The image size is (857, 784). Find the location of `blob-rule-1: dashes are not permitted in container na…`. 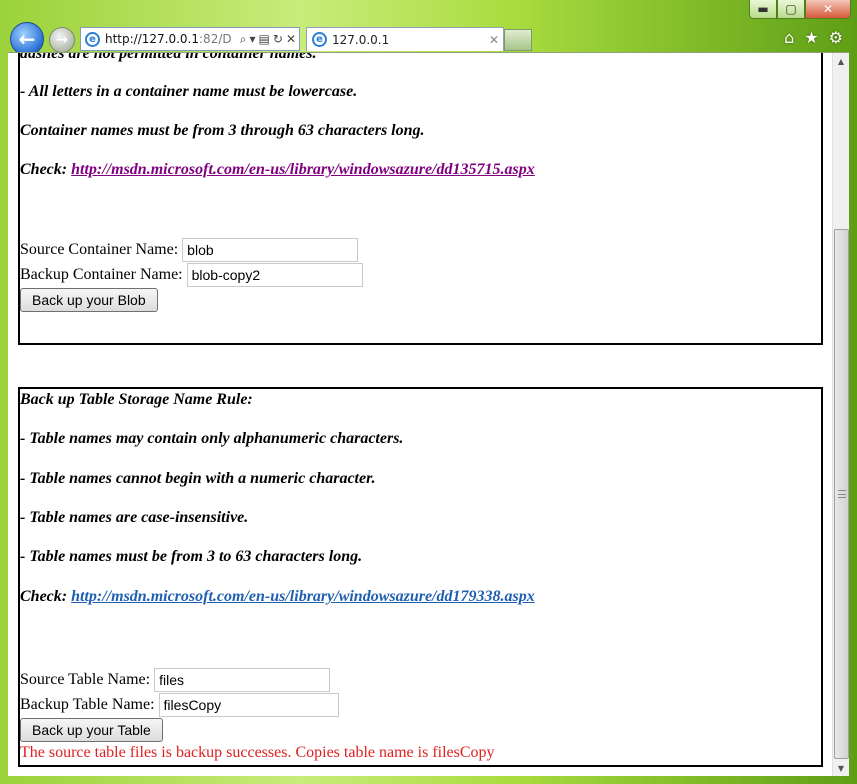

blob-rule-1: dashes are not permitted in container na… is located at coordinates (168, 57).